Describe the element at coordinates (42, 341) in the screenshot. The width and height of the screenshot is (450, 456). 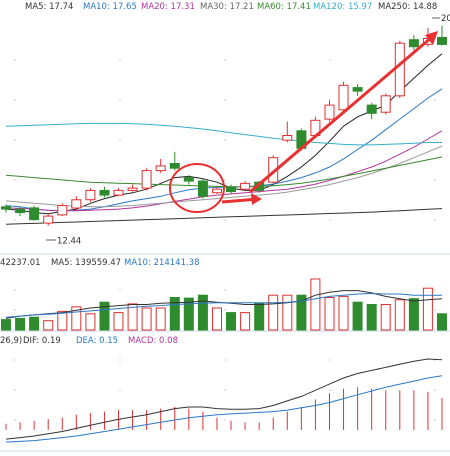
I see `dif-legend: DIF: 0.19` at that location.